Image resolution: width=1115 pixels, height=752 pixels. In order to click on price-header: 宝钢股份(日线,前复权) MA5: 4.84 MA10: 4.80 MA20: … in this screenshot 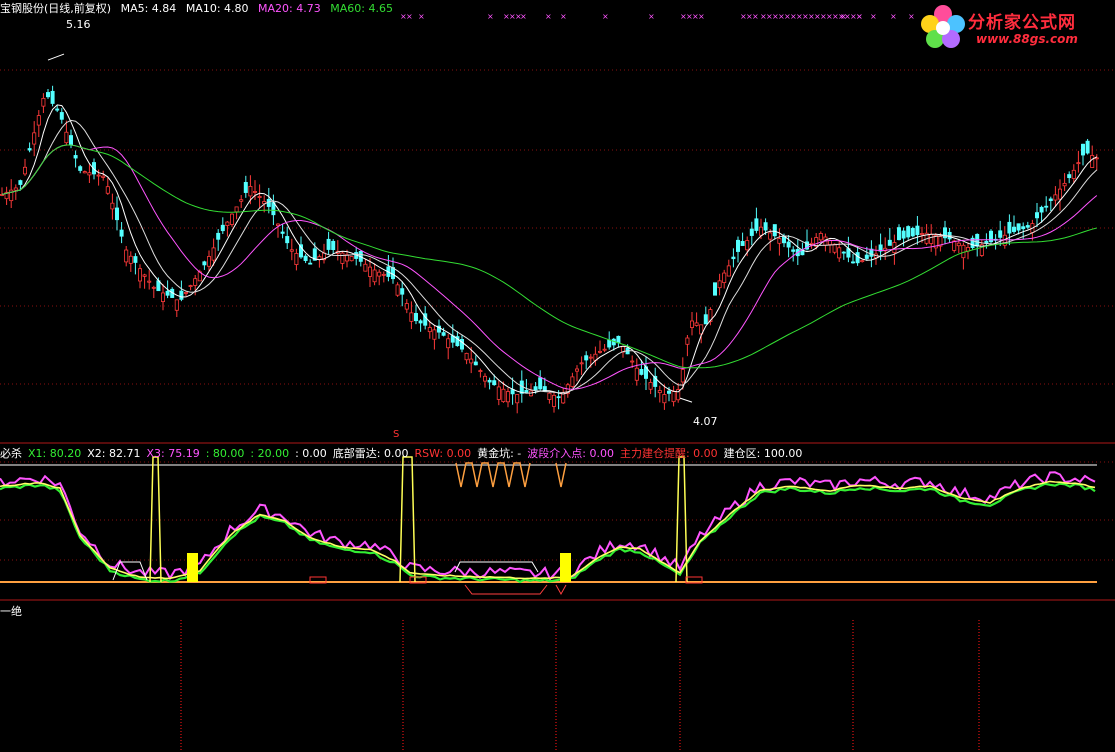, I will do `click(199, 8)`.